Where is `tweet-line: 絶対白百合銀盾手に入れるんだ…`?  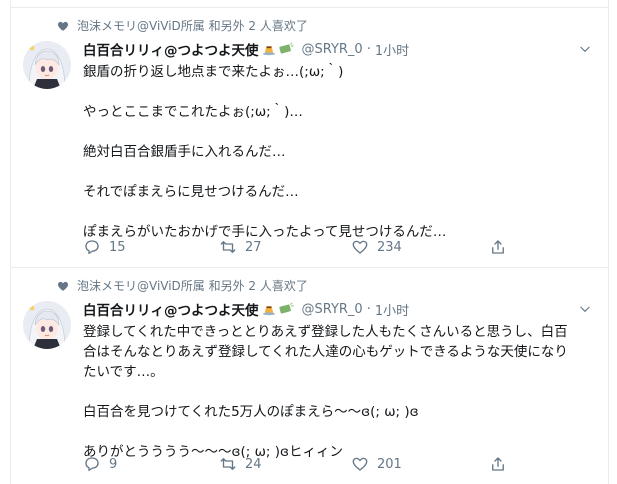 tweet-line: 絶対白百合銀盾手に入れるんだ… is located at coordinates (184, 152).